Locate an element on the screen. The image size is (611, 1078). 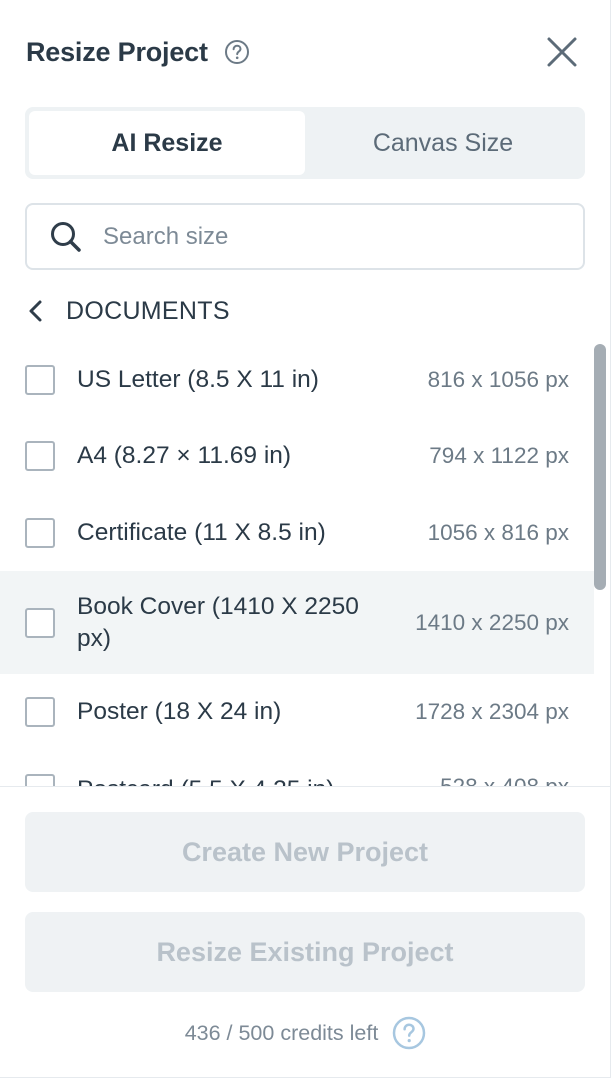
size-option-row: Certificate (11 X 8.5 in) 1056 x 816 px is located at coordinates (297, 532).